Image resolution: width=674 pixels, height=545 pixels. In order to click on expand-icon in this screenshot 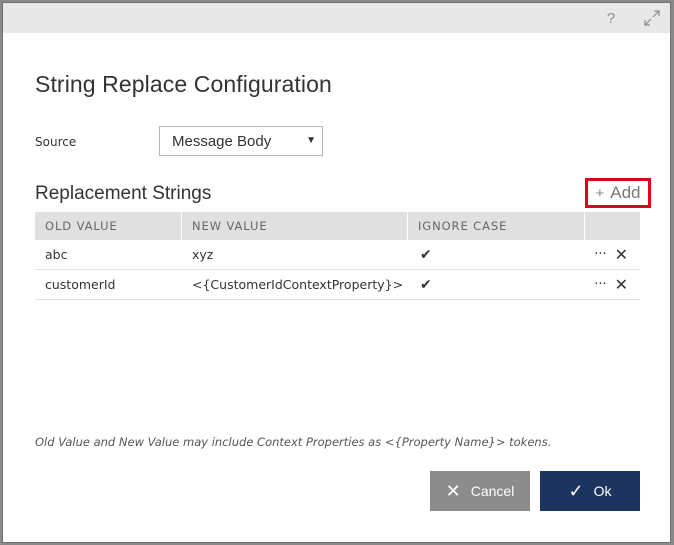, I will do `click(652, 18)`.